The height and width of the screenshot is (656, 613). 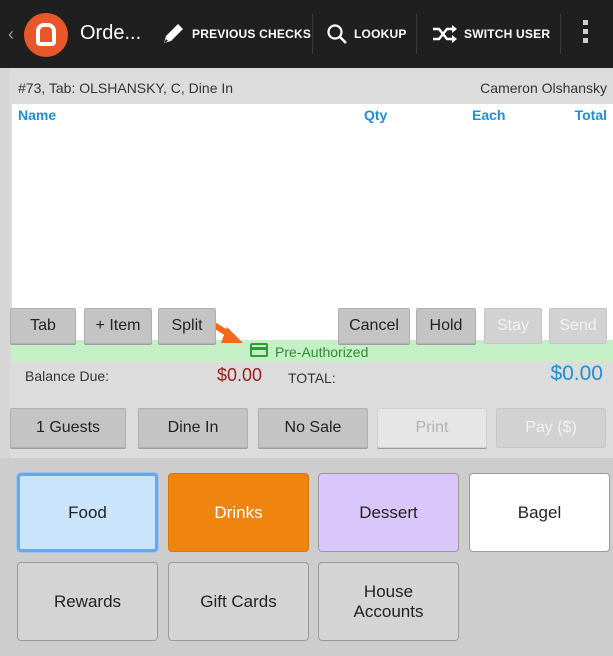 What do you see at coordinates (543, 88) in the screenshot?
I see `server-name: Cameron Olshansky` at bounding box center [543, 88].